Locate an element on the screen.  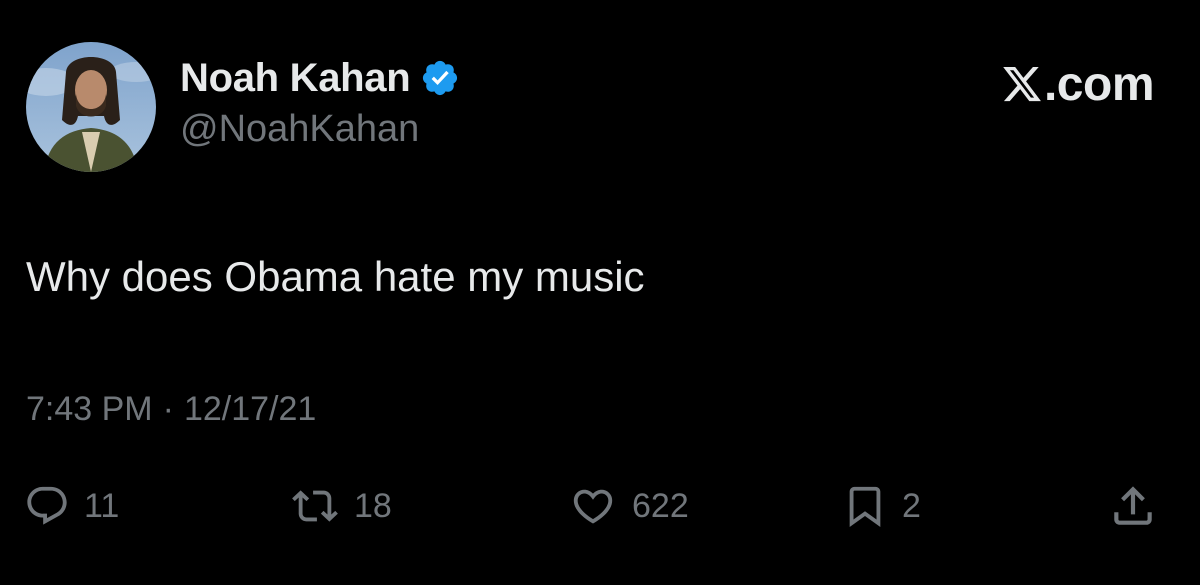
avatar is located at coordinates (91, 107).